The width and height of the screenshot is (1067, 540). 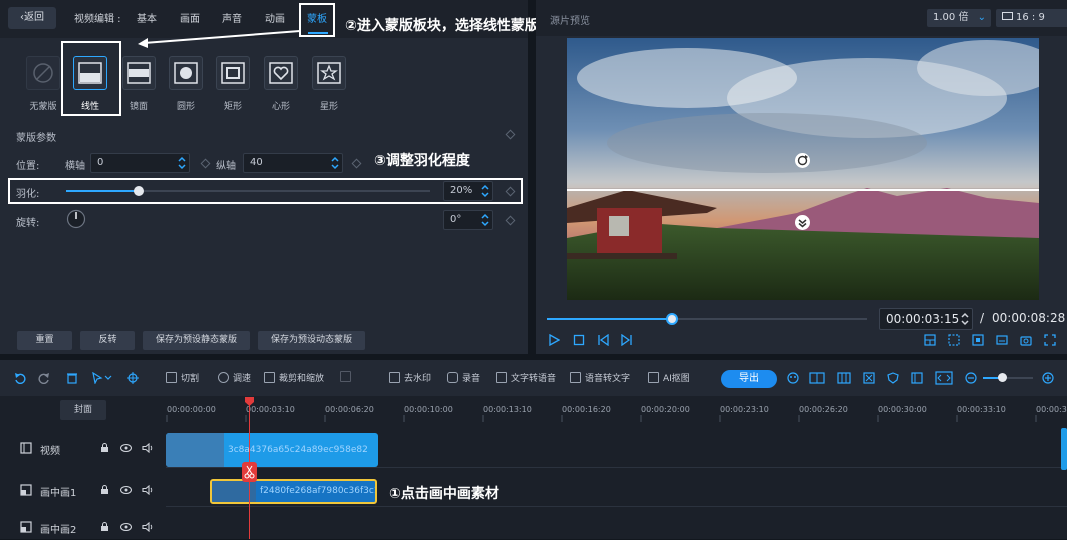 What do you see at coordinates (20, 378) in the screenshot?
I see `undo-icon` at bounding box center [20, 378].